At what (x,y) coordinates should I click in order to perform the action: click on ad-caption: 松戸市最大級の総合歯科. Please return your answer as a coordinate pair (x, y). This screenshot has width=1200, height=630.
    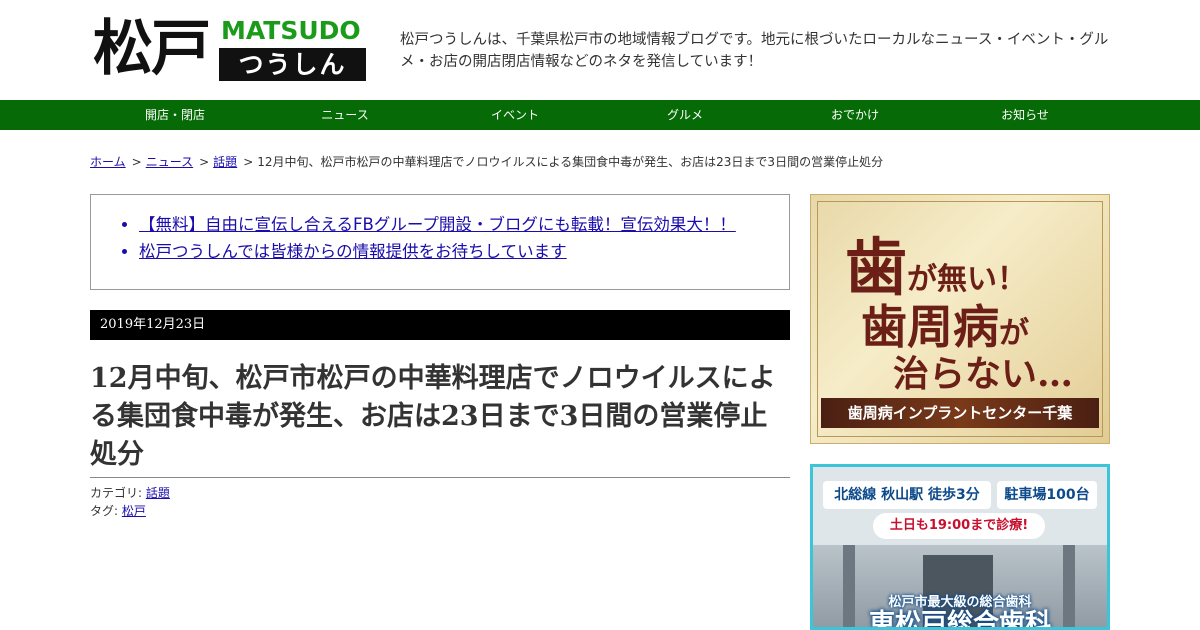
    Looking at the image, I should click on (960, 602).